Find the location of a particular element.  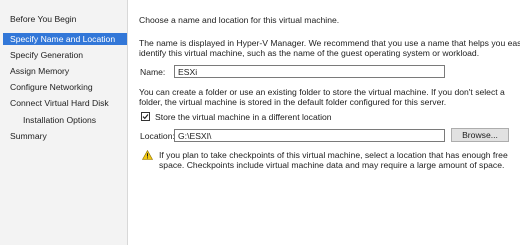

nav-item-specify-generation: Specify Generation is located at coordinates (65, 55).